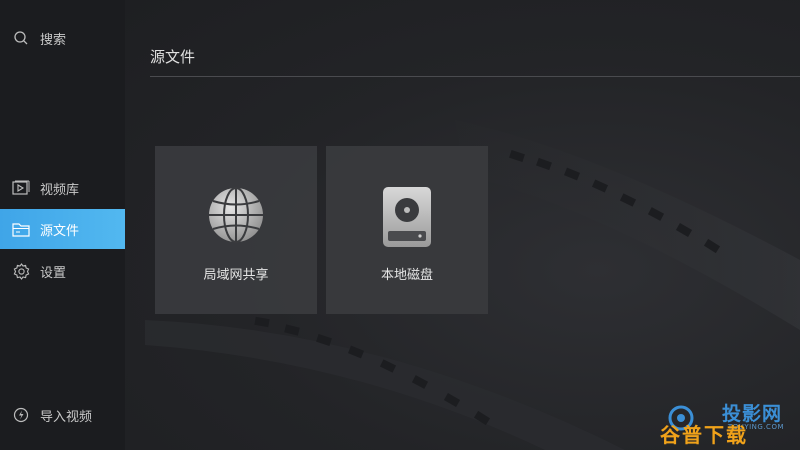 The height and width of the screenshot is (450, 800). What do you see at coordinates (475, 76) in the screenshot?
I see `title-divider` at bounding box center [475, 76].